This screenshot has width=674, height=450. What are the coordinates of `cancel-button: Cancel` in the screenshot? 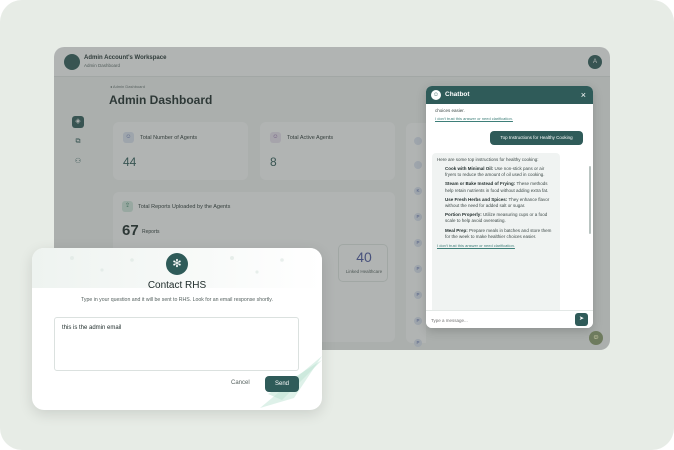 It's located at (240, 383).